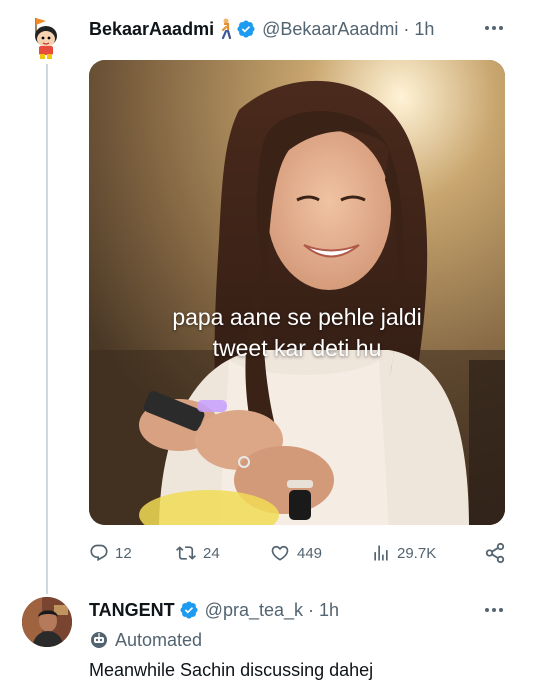 This screenshot has height=700, width=553. Describe the element at coordinates (99, 553) in the screenshot. I see `reply-icon` at that location.